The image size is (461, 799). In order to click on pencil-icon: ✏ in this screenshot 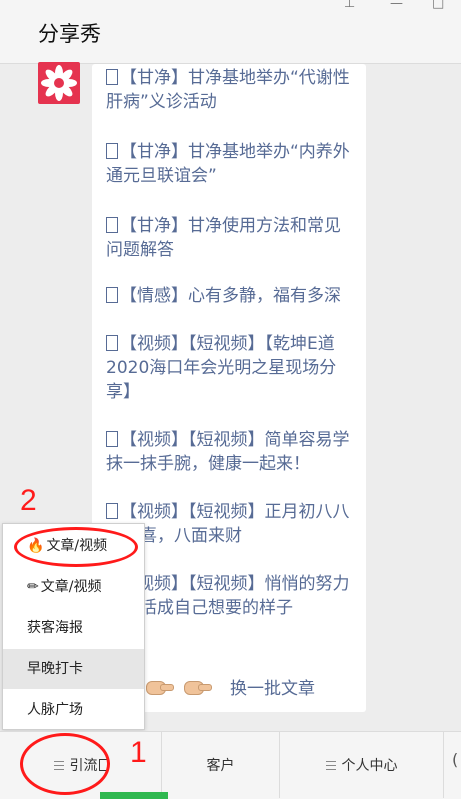, I will do `click(33, 587)`.